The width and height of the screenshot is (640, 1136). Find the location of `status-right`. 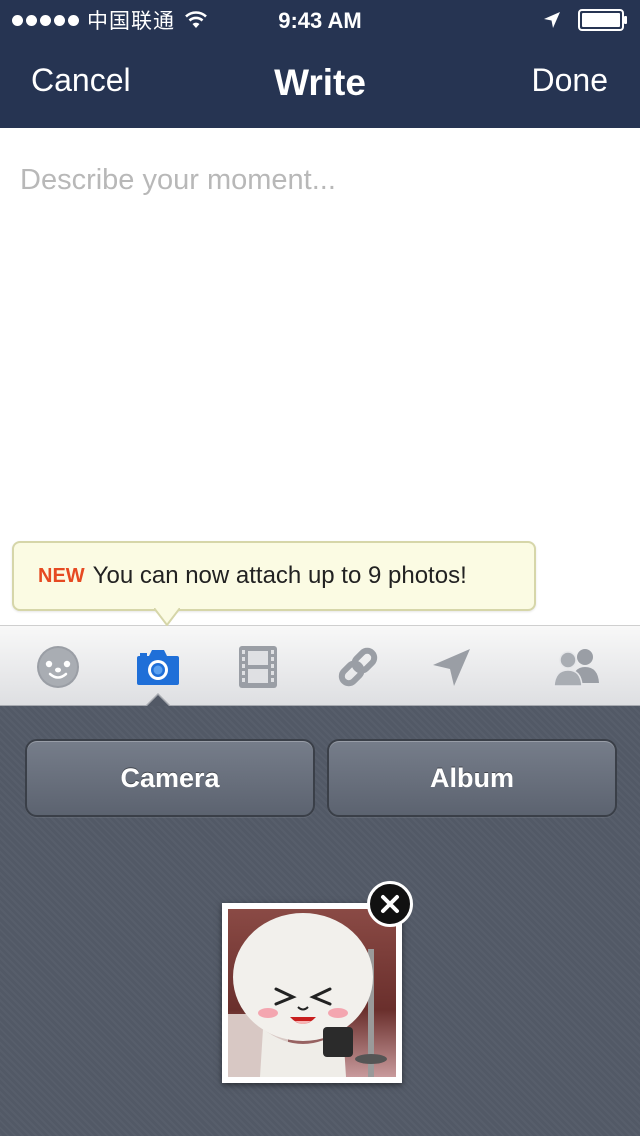

status-right is located at coordinates (585, 20).